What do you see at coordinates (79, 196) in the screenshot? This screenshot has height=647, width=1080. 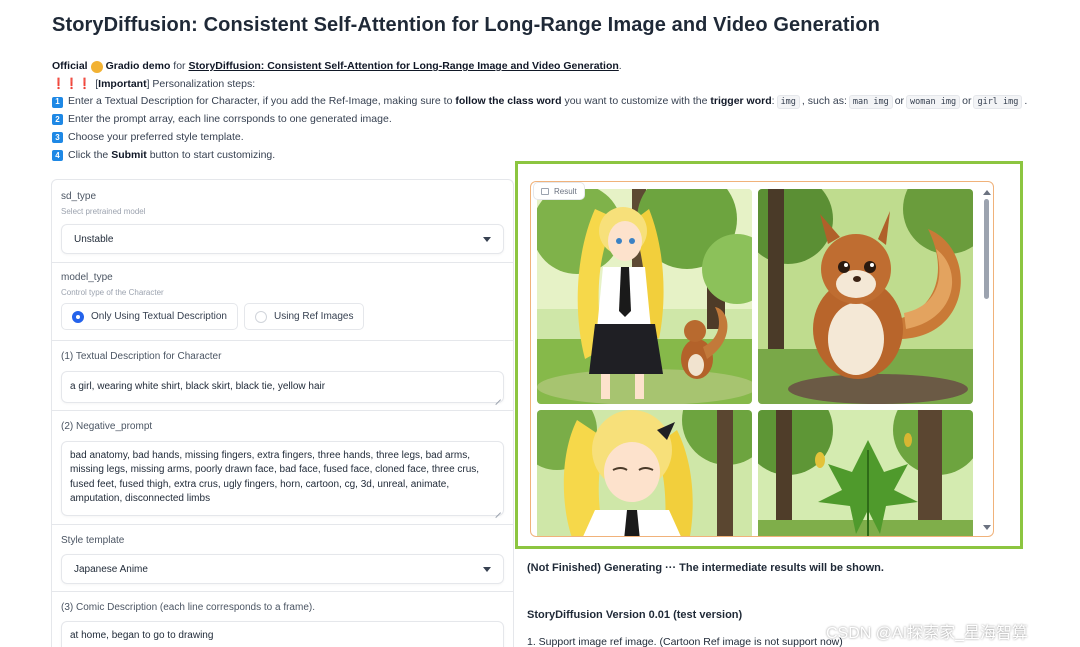 I see `sd-type-label: sd_type` at bounding box center [79, 196].